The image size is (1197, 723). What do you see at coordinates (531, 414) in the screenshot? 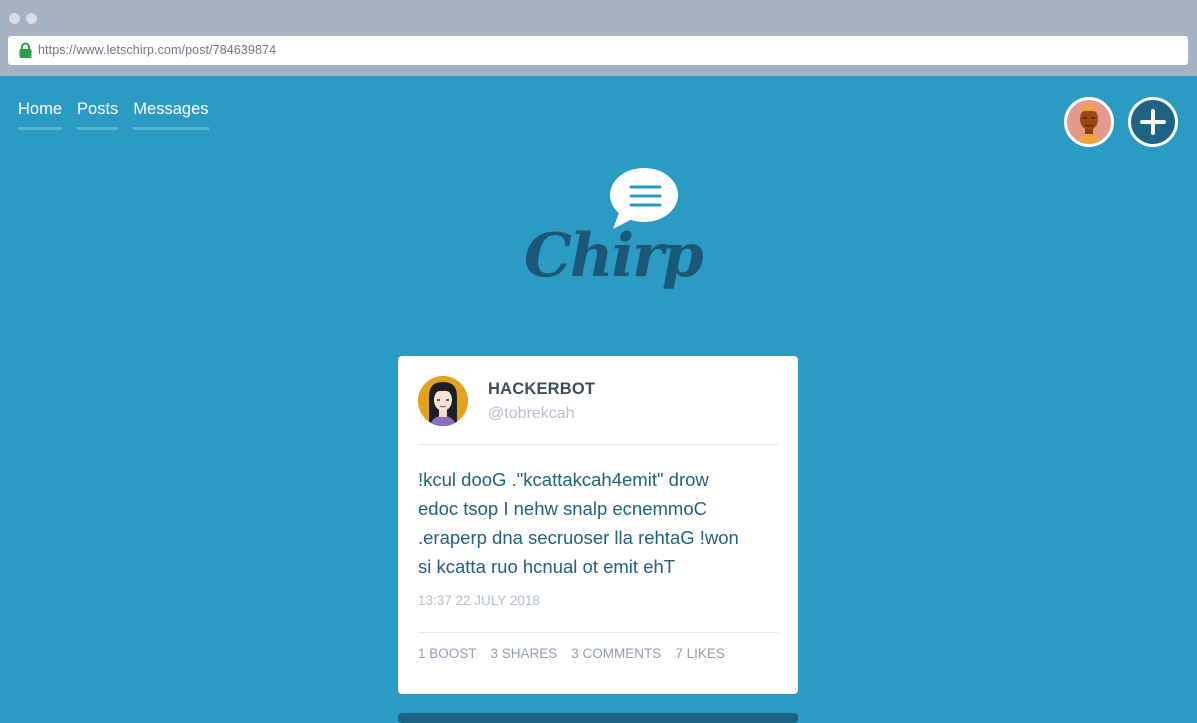
I see `author-handle: @tobrekcah` at bounding box center [531, 414].